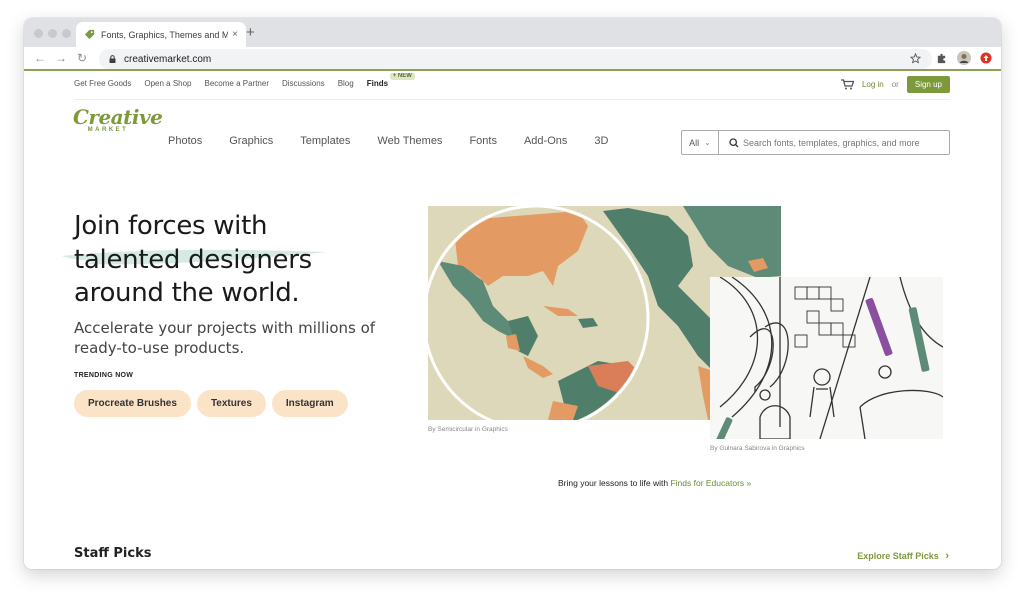 This screenshot has height=598, width=1024. I want to click on search-input, so click(845, 142).